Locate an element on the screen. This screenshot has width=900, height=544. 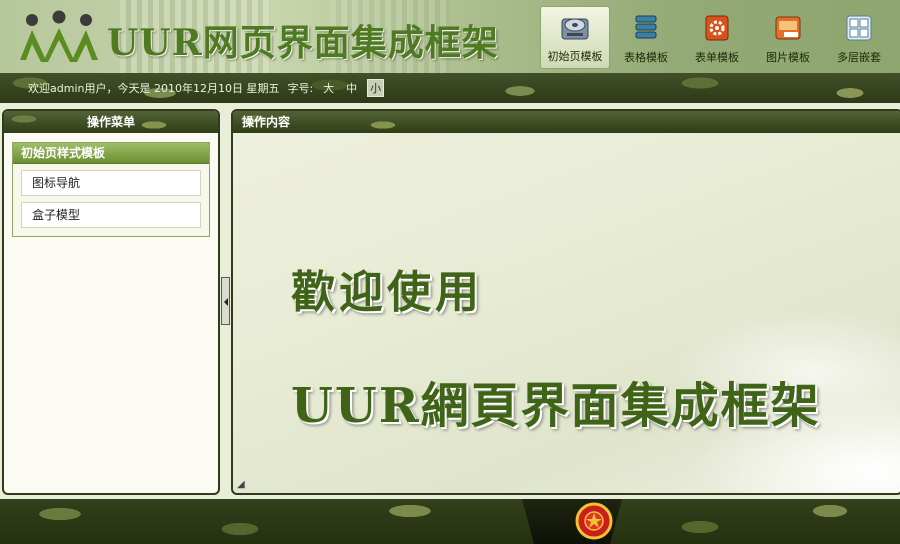
sidebar-collapse-handle is located at coordinates (225, 301).